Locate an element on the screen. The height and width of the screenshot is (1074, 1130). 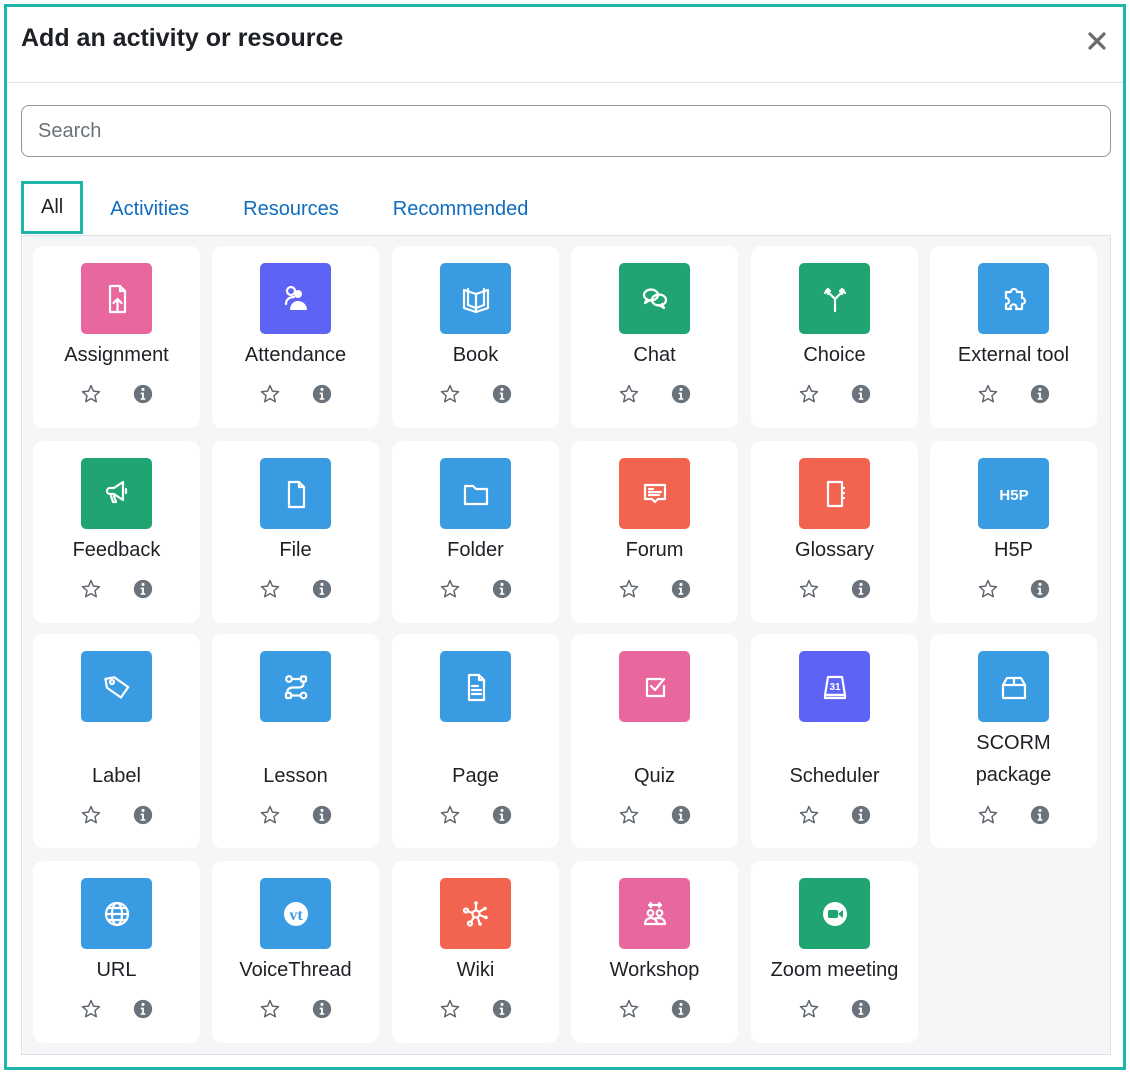
close-button is located at coordinates (1097, 41).